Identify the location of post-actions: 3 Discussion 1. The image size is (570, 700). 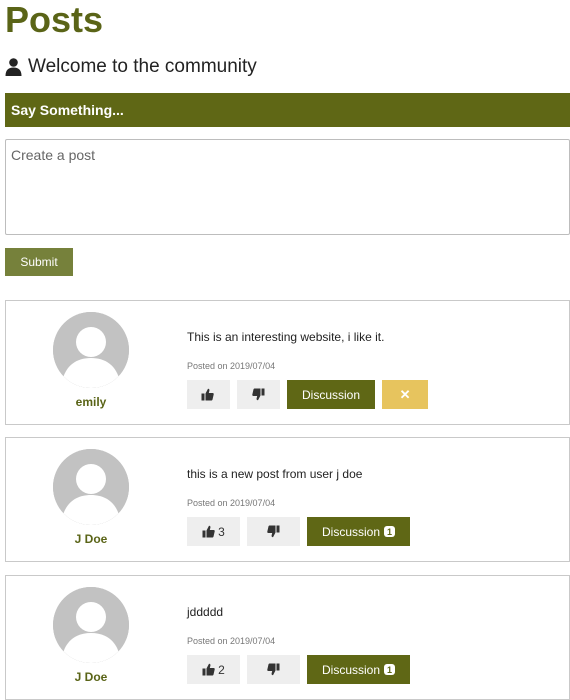
(299, 531).